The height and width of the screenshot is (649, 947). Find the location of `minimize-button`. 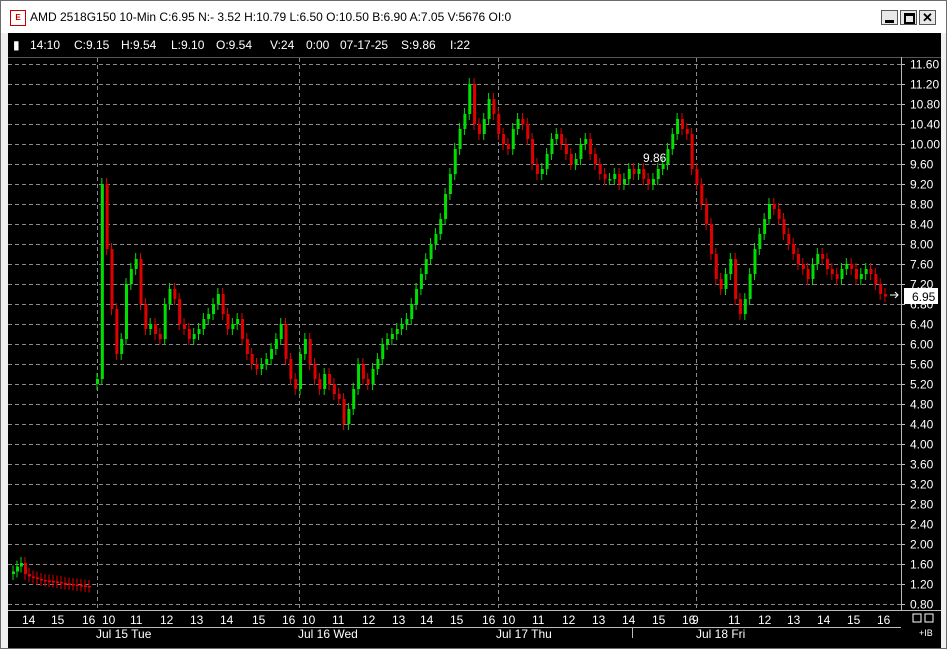

minimize-button is located at coordinates (889, 17).